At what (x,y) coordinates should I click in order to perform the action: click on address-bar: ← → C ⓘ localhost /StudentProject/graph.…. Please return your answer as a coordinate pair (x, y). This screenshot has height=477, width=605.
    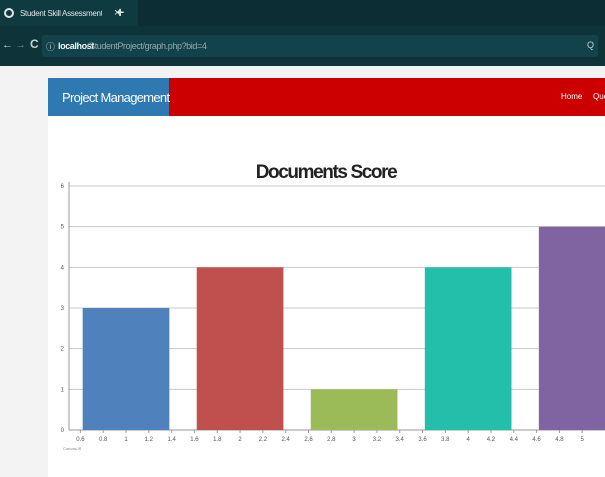
    Looking at the image, I should click on (302, 46).